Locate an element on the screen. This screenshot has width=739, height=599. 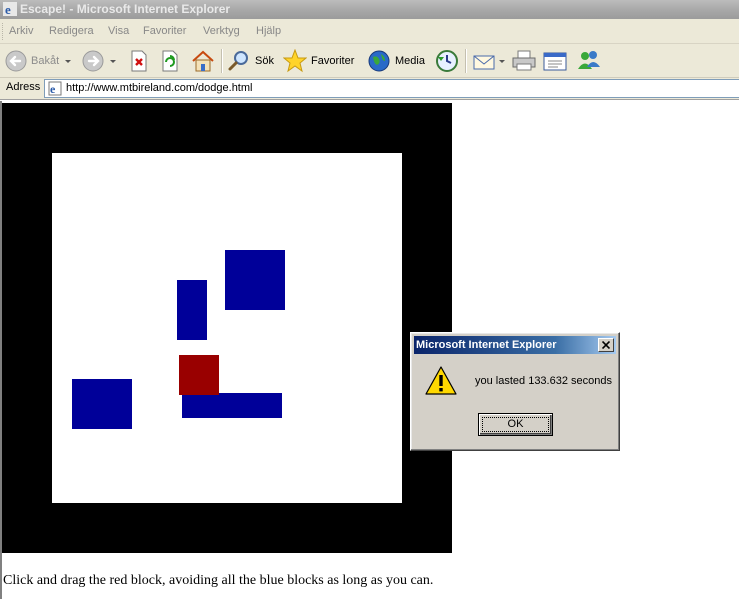
ie-logo-icon: e is located at coordinates (10, 9).